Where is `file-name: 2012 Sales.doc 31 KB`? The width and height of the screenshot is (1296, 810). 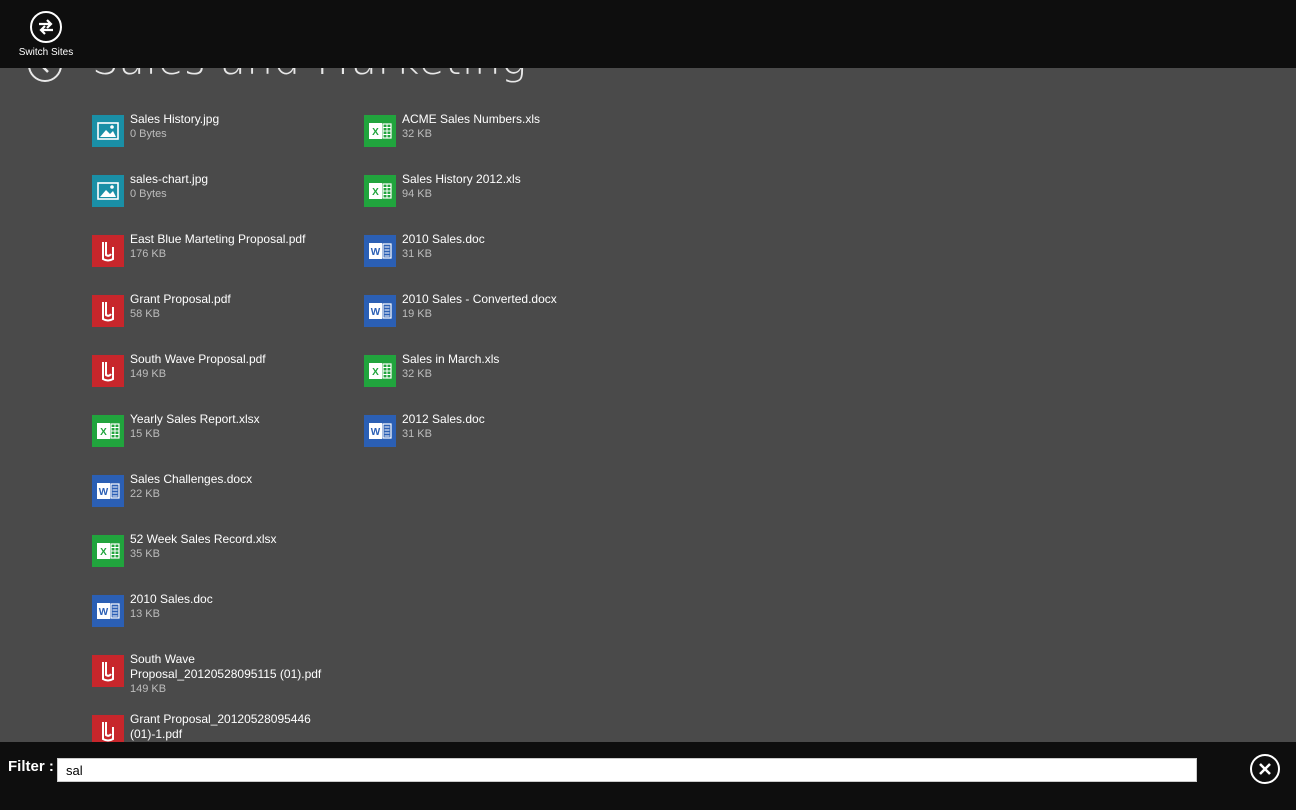
file-name: 2012 Sales.doc 31 KB is located at coordinates (502, 427).